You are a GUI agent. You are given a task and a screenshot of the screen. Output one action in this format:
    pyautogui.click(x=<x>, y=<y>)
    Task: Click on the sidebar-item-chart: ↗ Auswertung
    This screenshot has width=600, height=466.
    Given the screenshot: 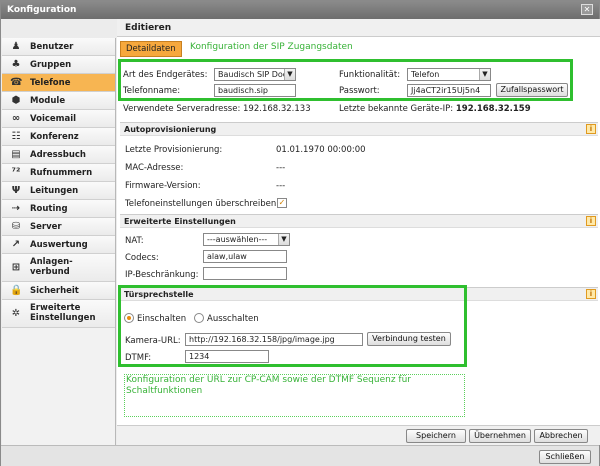 What is the action you would take?
    pyautogui.click(x=58, y=245)
    